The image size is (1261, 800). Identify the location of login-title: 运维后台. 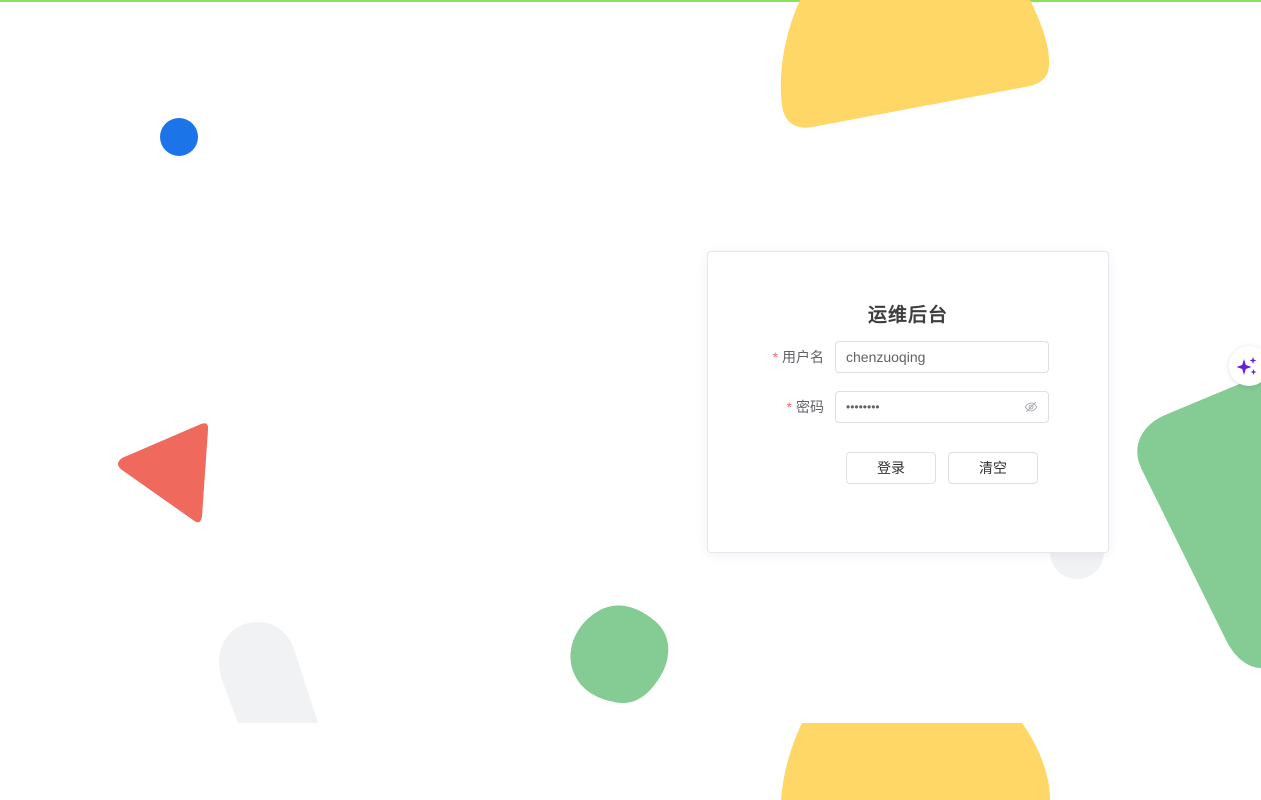
(907, 315).